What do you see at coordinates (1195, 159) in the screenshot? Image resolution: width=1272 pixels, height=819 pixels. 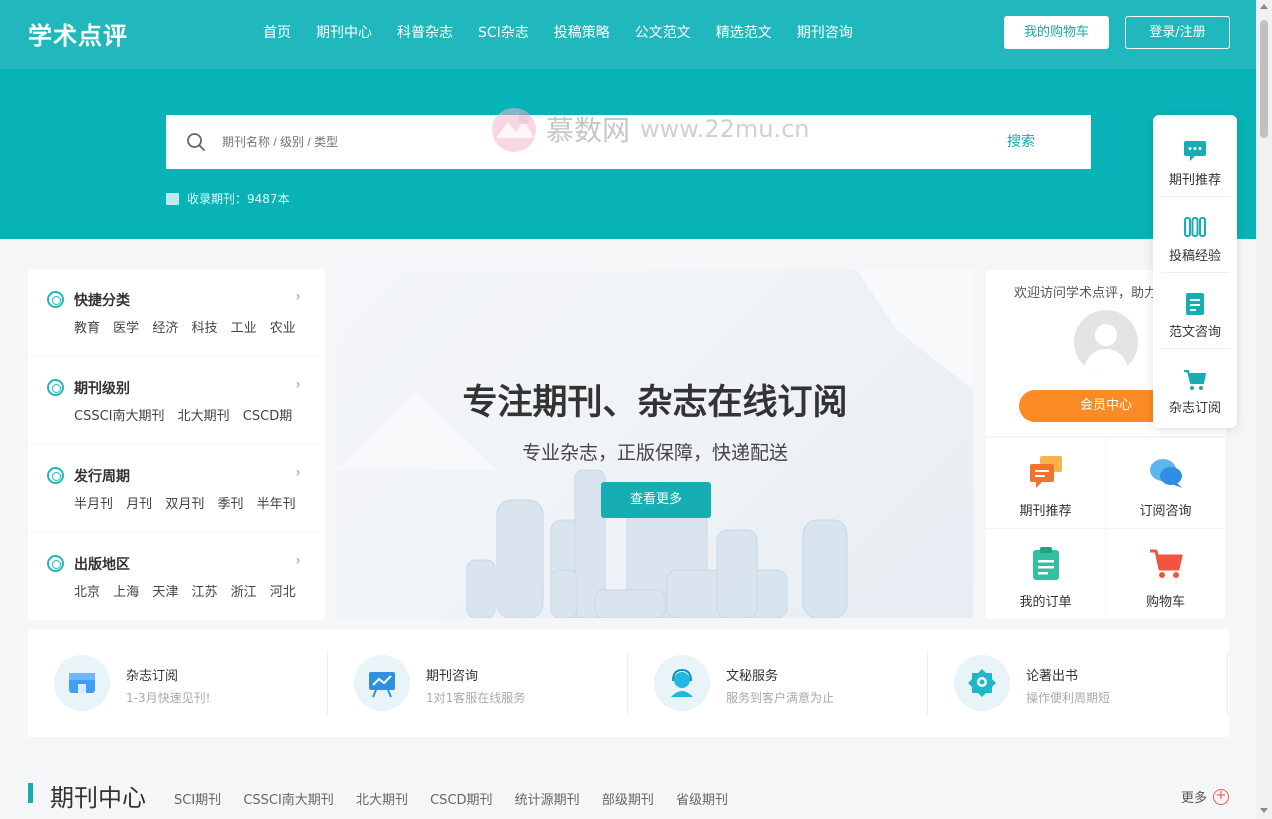 I see `float-journal-recommend: 期刊推荐` at bounding box center [1195, 159].